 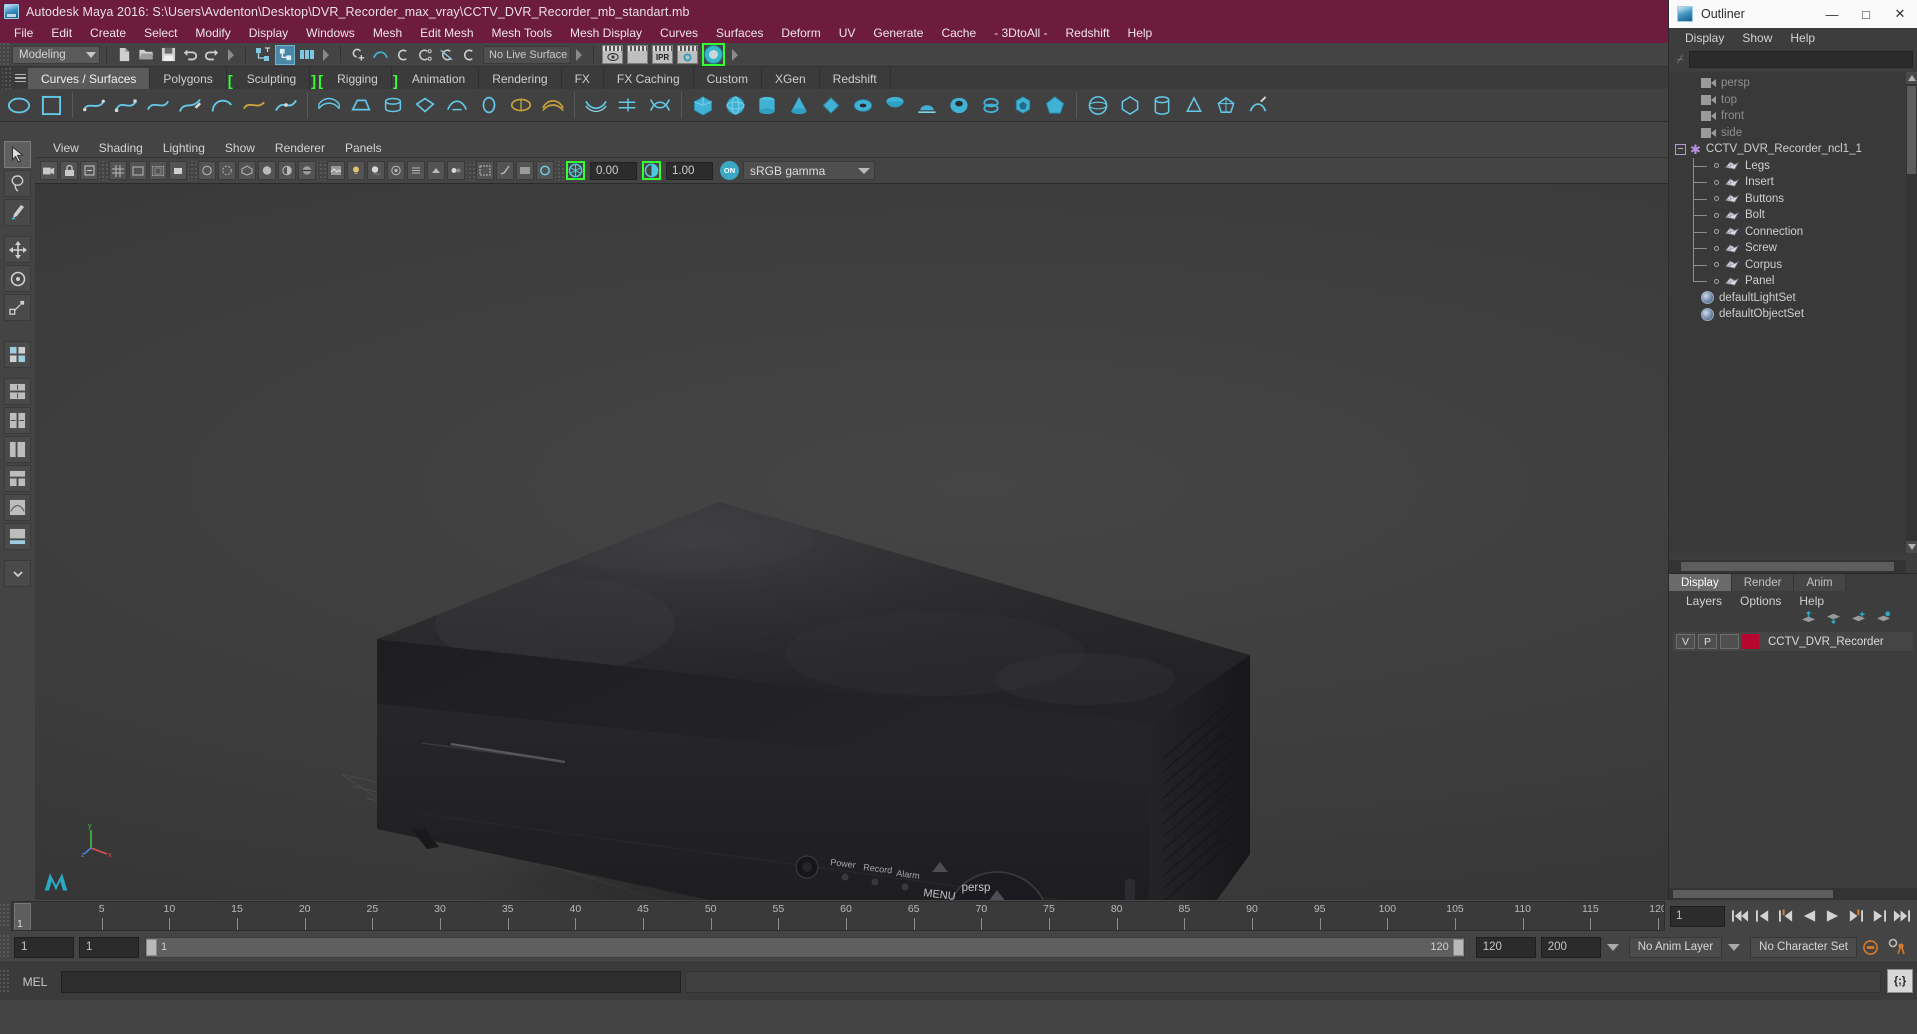 I want to click on viewport-menu-lighting: Lighting, so click(x=184, y=148).